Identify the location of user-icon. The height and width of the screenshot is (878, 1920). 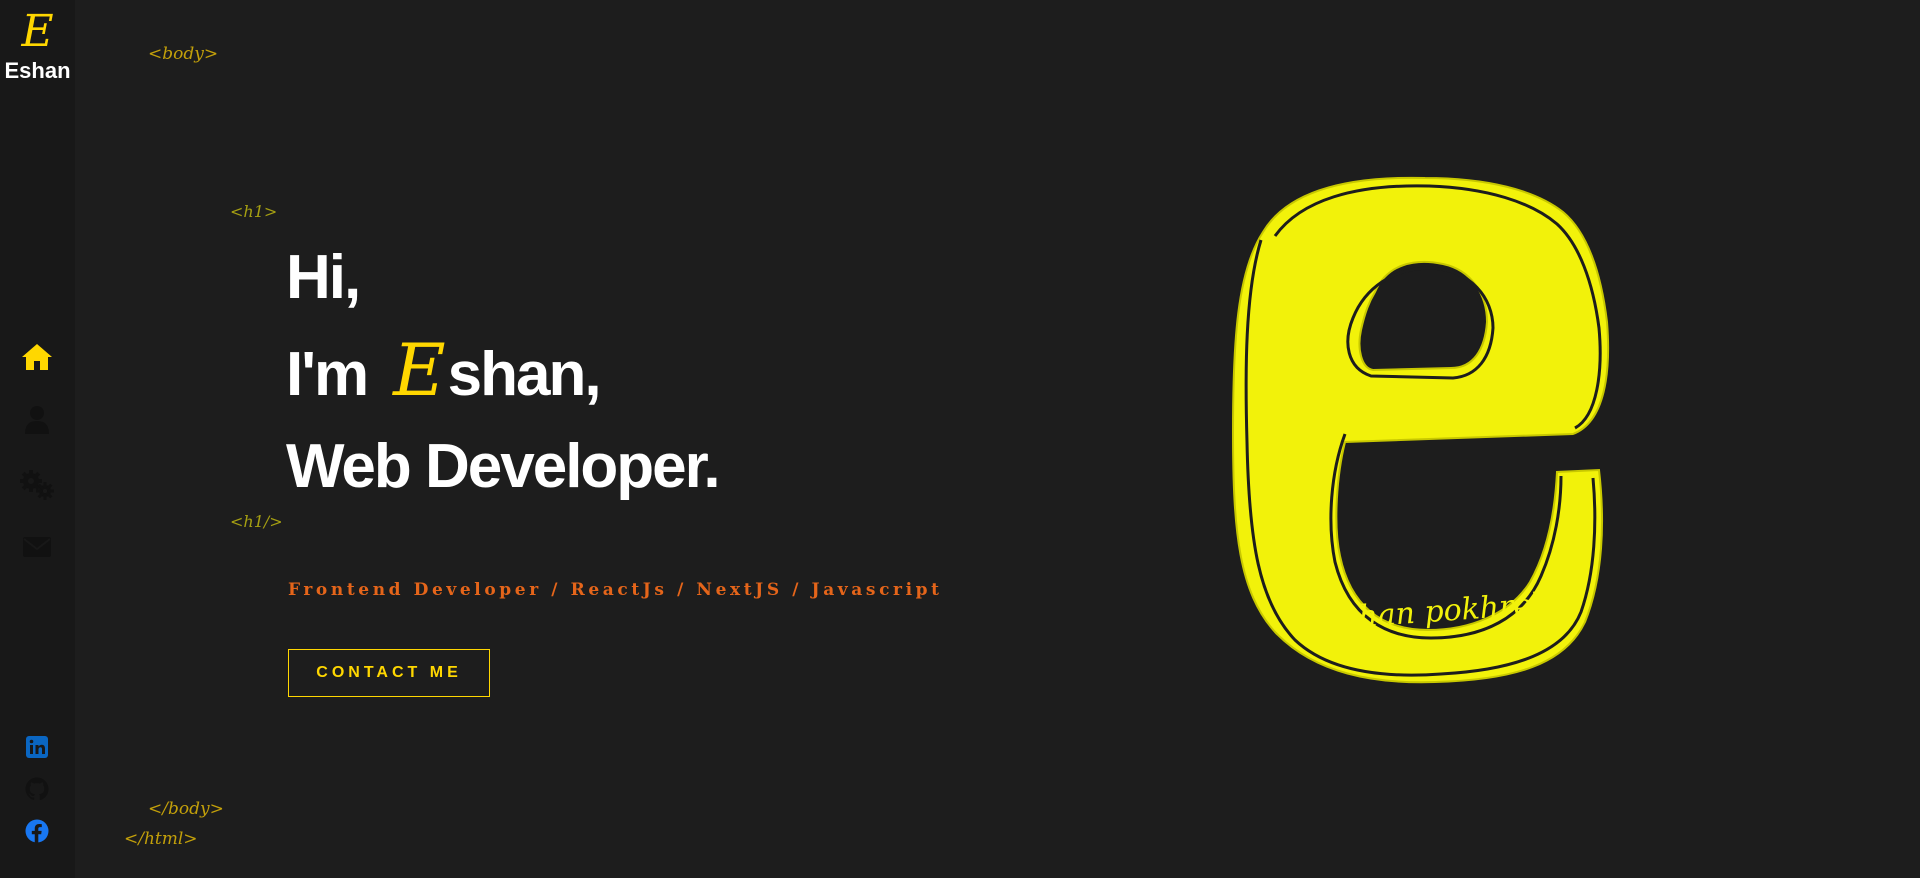
(37, 420).